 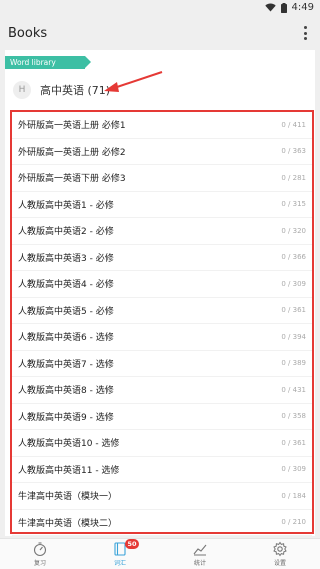 What do you see at coordinates (162, 258) in the screenshot?
I see `book-row: 人教版高中英语3 - 必修 0 / 366` at bounding box center [162, 258].